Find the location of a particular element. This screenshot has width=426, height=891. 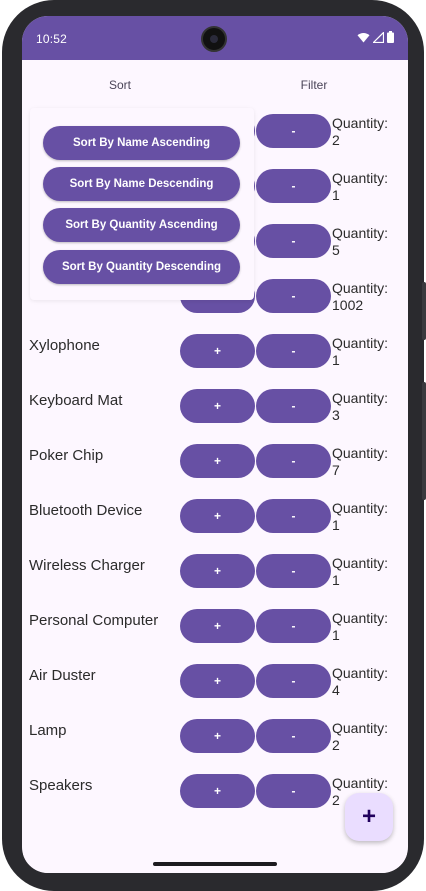

list-item: Personal Computer + - Quantity: 1 is located at coordinates (215, 632).